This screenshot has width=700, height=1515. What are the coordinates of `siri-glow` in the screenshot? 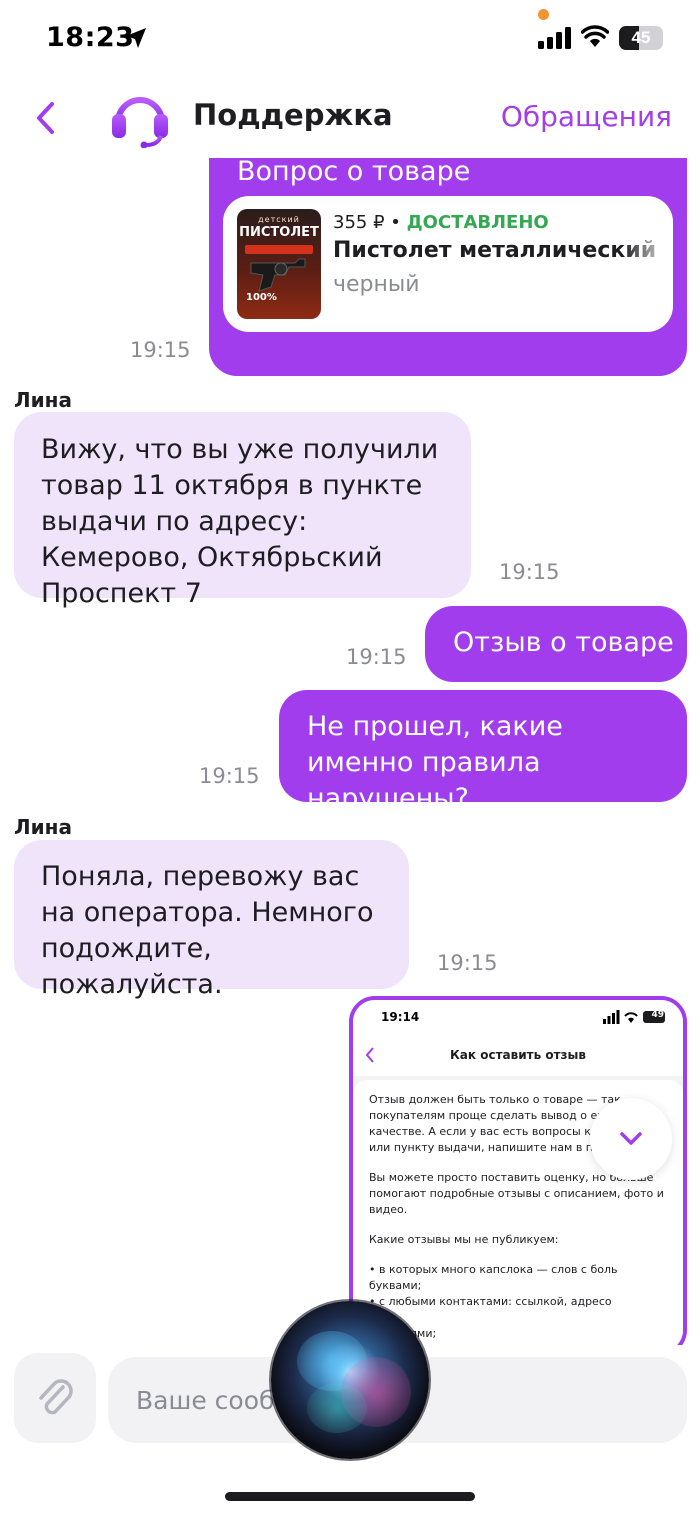 It's located at (337, 1408).